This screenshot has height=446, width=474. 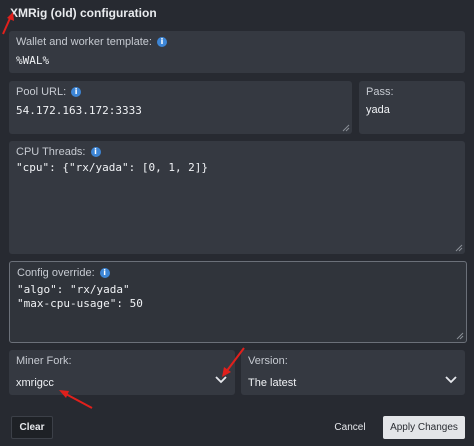 What do you see at coordinates (122, 372) in the screenshot?
I see `miner-fork-select: Miner Fork: xmrigcc` at bounding box center [122, 372].